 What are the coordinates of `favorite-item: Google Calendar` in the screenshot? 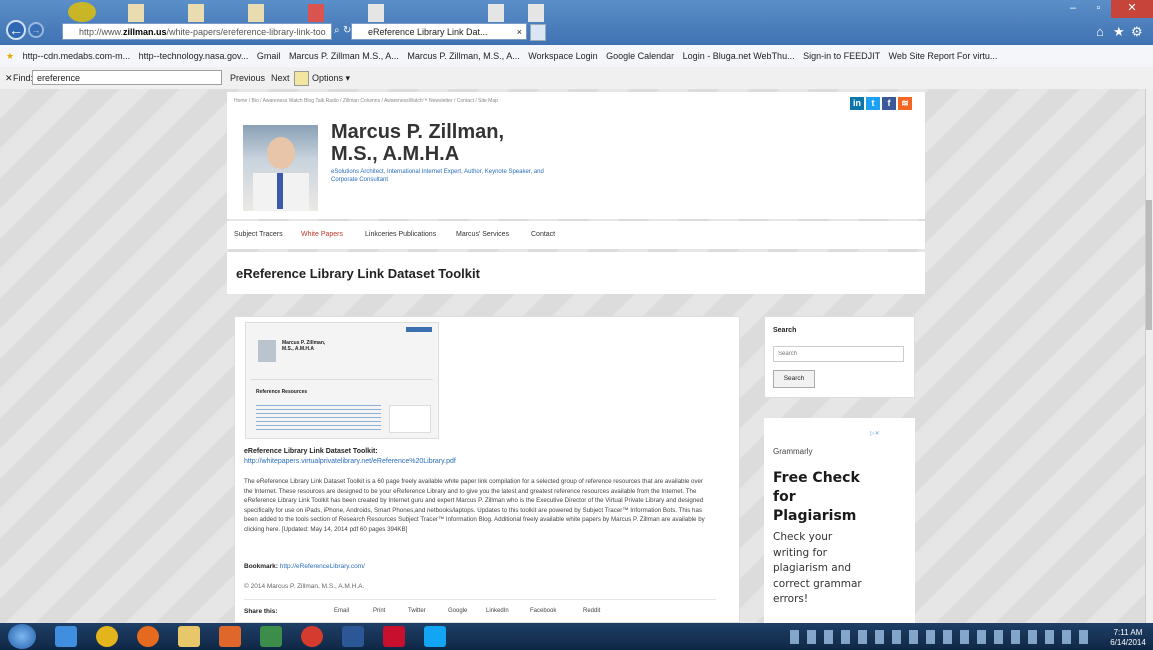 It's located at (640, 56).